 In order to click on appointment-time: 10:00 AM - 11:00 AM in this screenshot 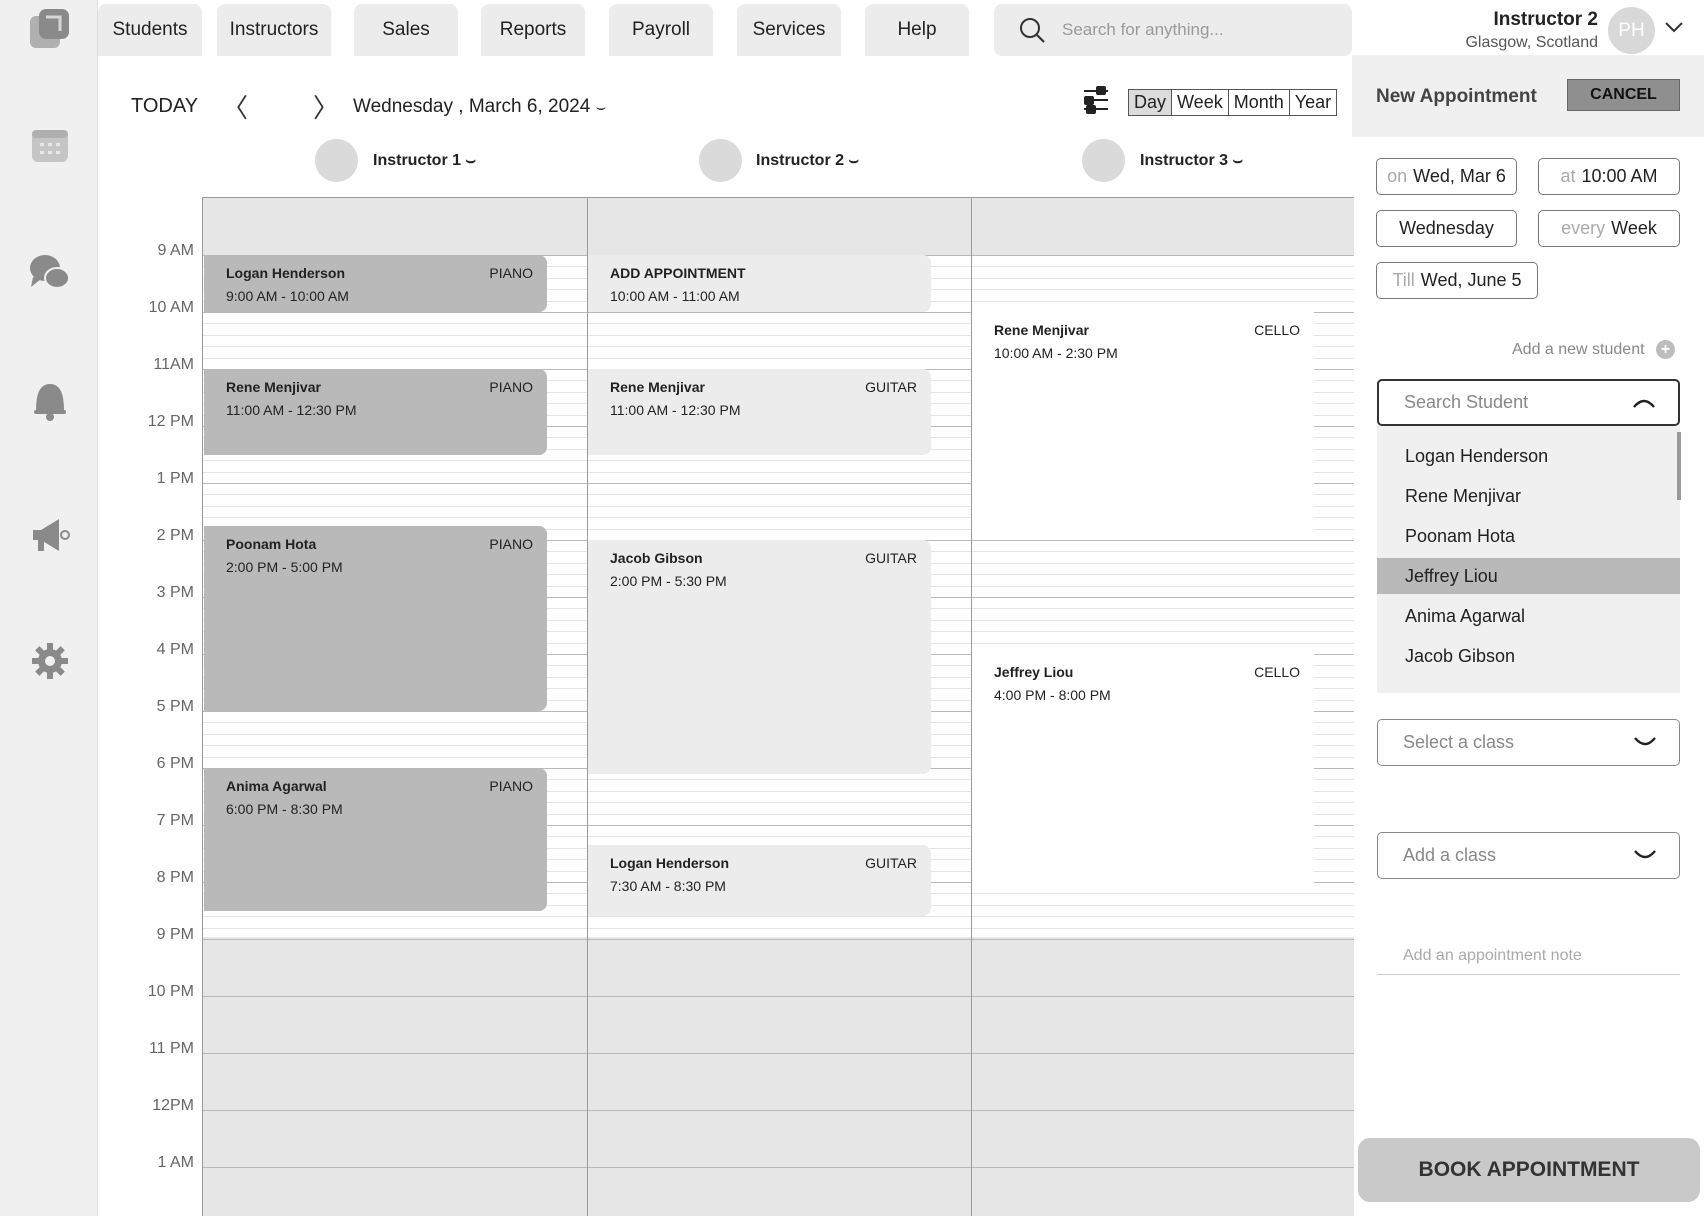, I will do `click(675, 296)`.